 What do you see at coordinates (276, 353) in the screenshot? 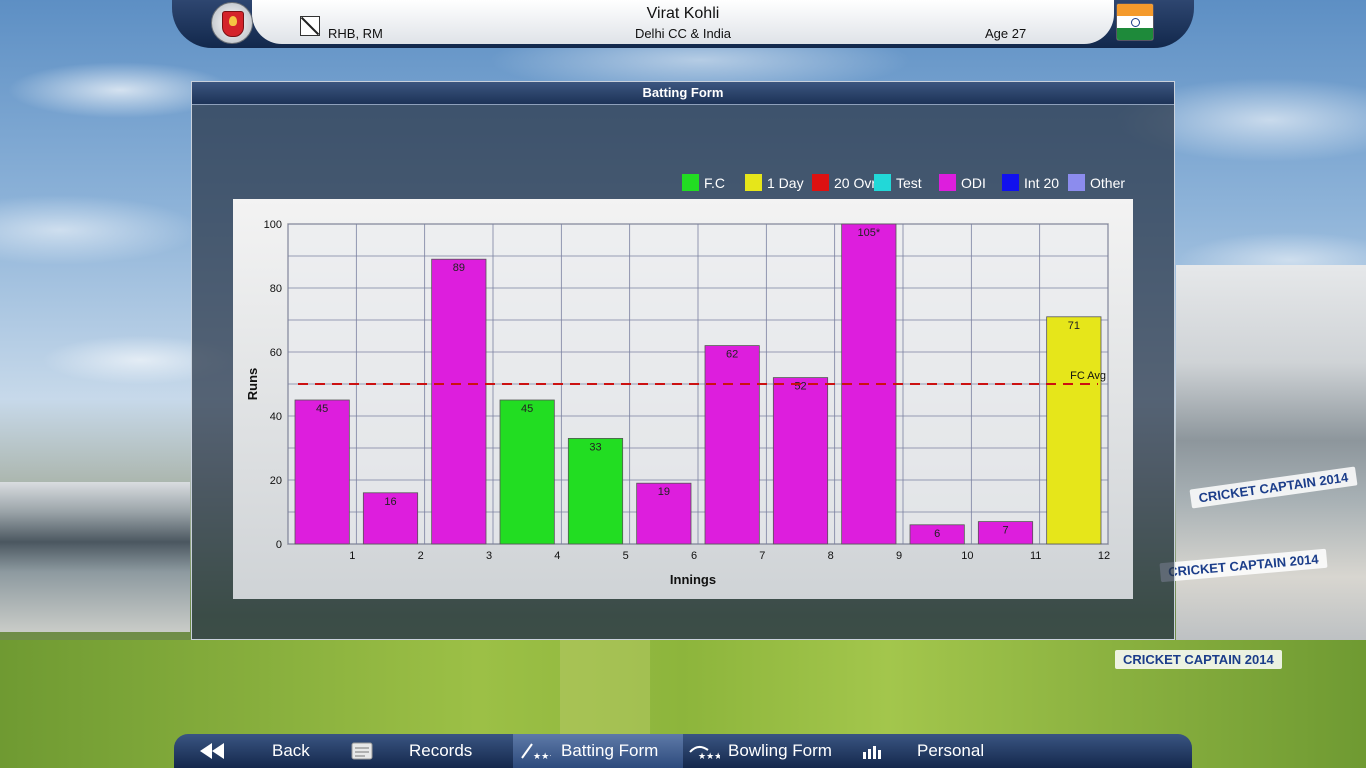
I see `y-tick-label: 60` at bounding box center [276, 353].